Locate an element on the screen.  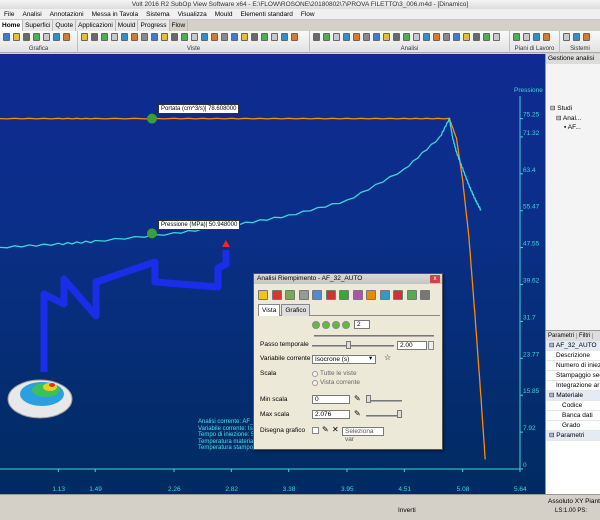
props-row: Codice is located at coordinates (573, 406).